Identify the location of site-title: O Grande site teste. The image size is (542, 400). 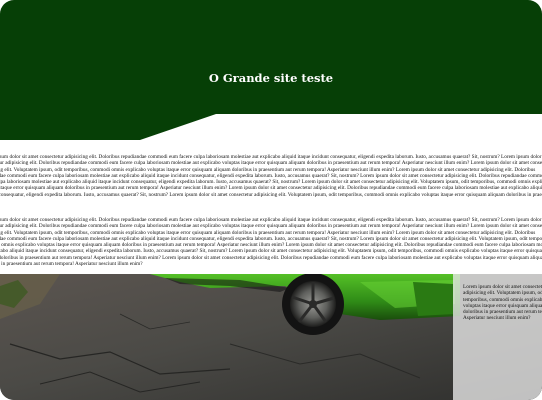
(271, 78).